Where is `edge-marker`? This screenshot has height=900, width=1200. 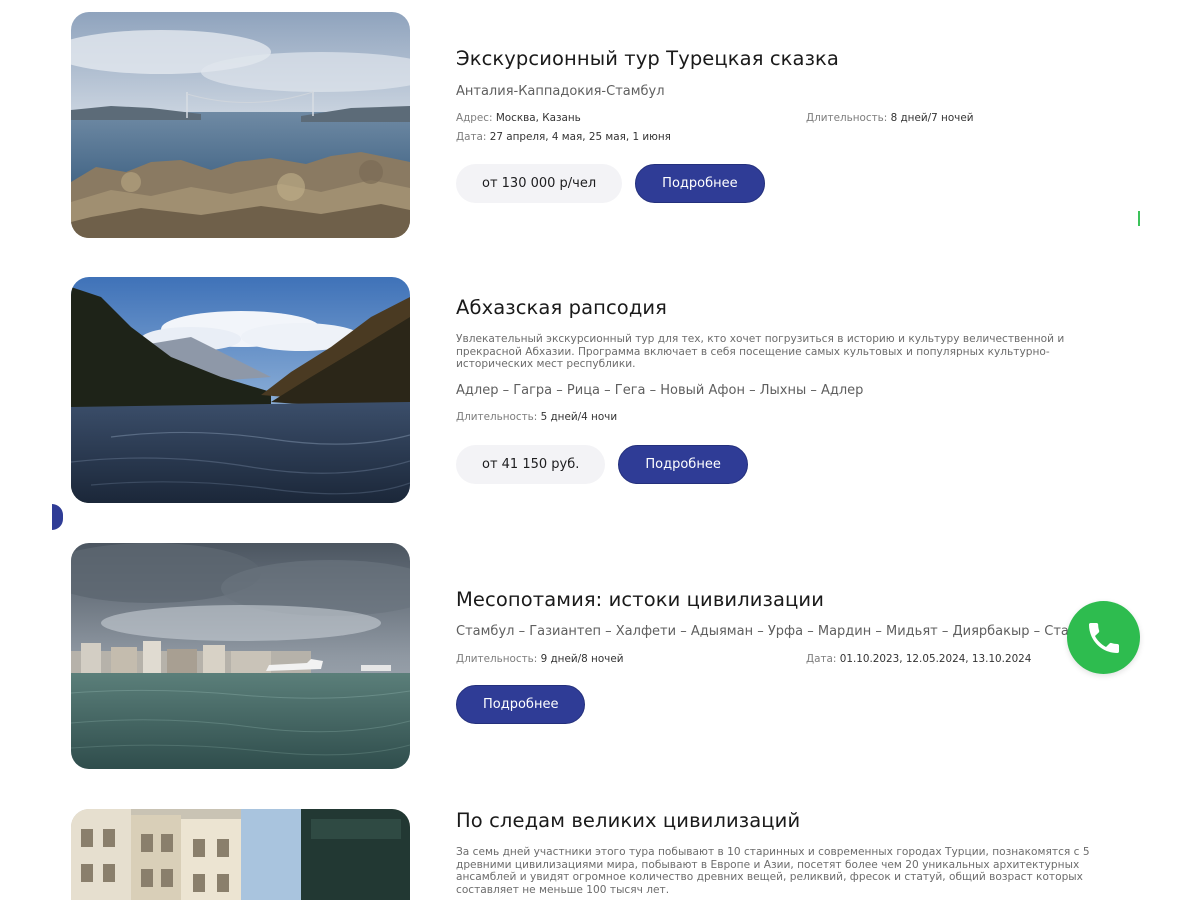
edge-marker is located at coordinates (1139, 218).